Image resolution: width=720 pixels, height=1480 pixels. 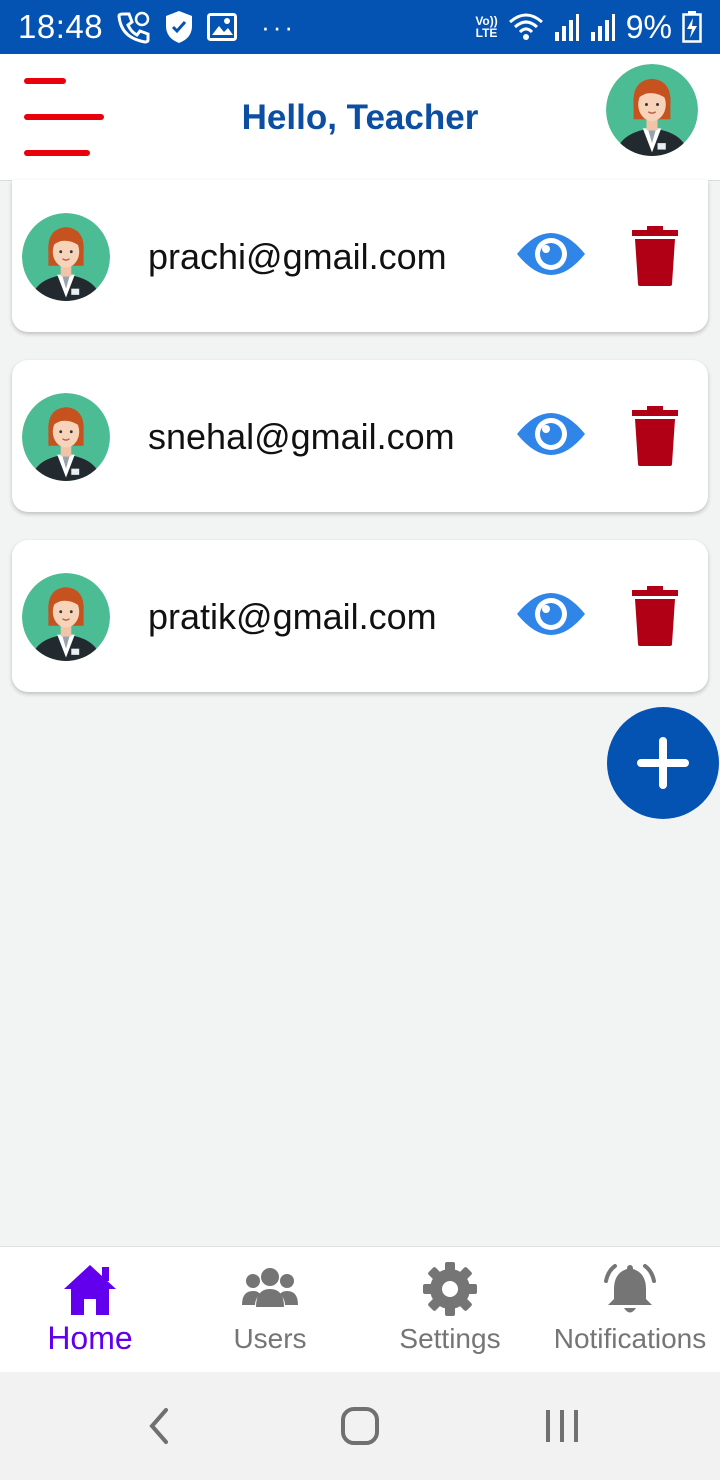 What do you see at coordinates (450, 1289) in the screenshot?
I see `gear-icon` at bounding box center [450, 1289].